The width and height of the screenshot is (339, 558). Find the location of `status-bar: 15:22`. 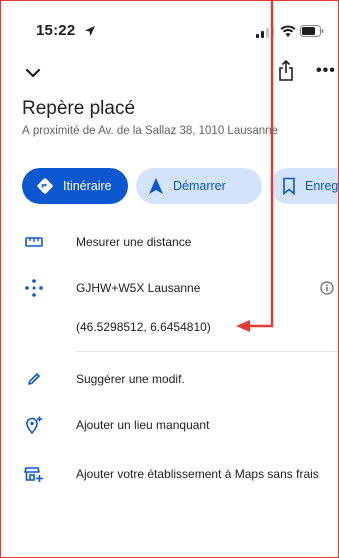

status-bar: 15:22 is located at coordinates (169, 25).